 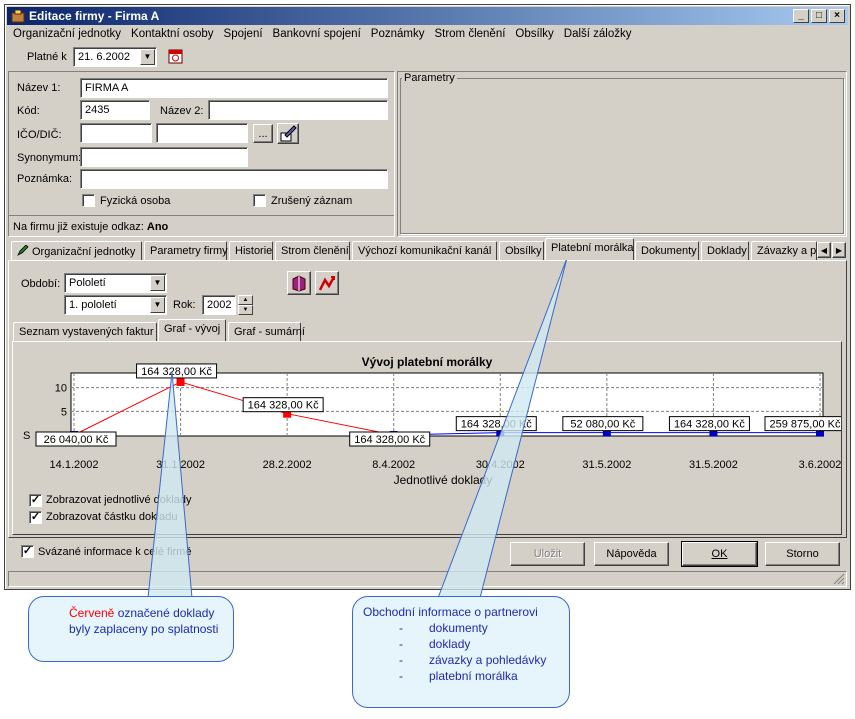 What do you see at coordinates (94, 16) in the screenshot?
I see `window-title: Editace firmy - Firma A` at bounding box center [94, 16].